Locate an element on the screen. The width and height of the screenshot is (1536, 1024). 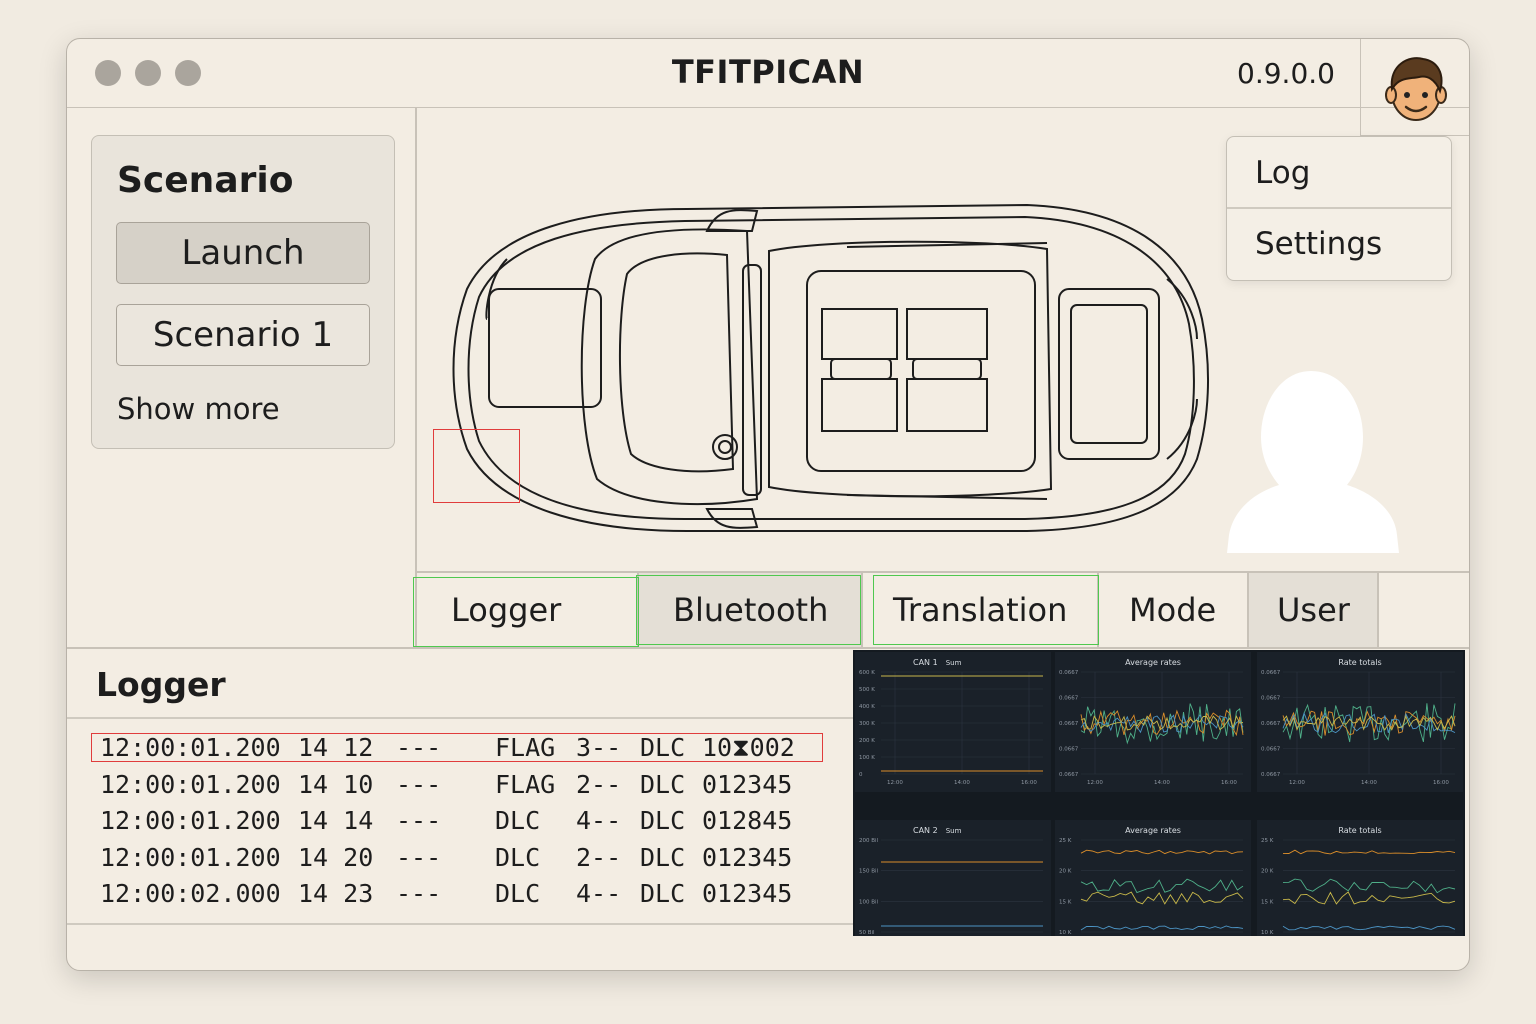
tab-divider is located at coordinates (1378, 610).